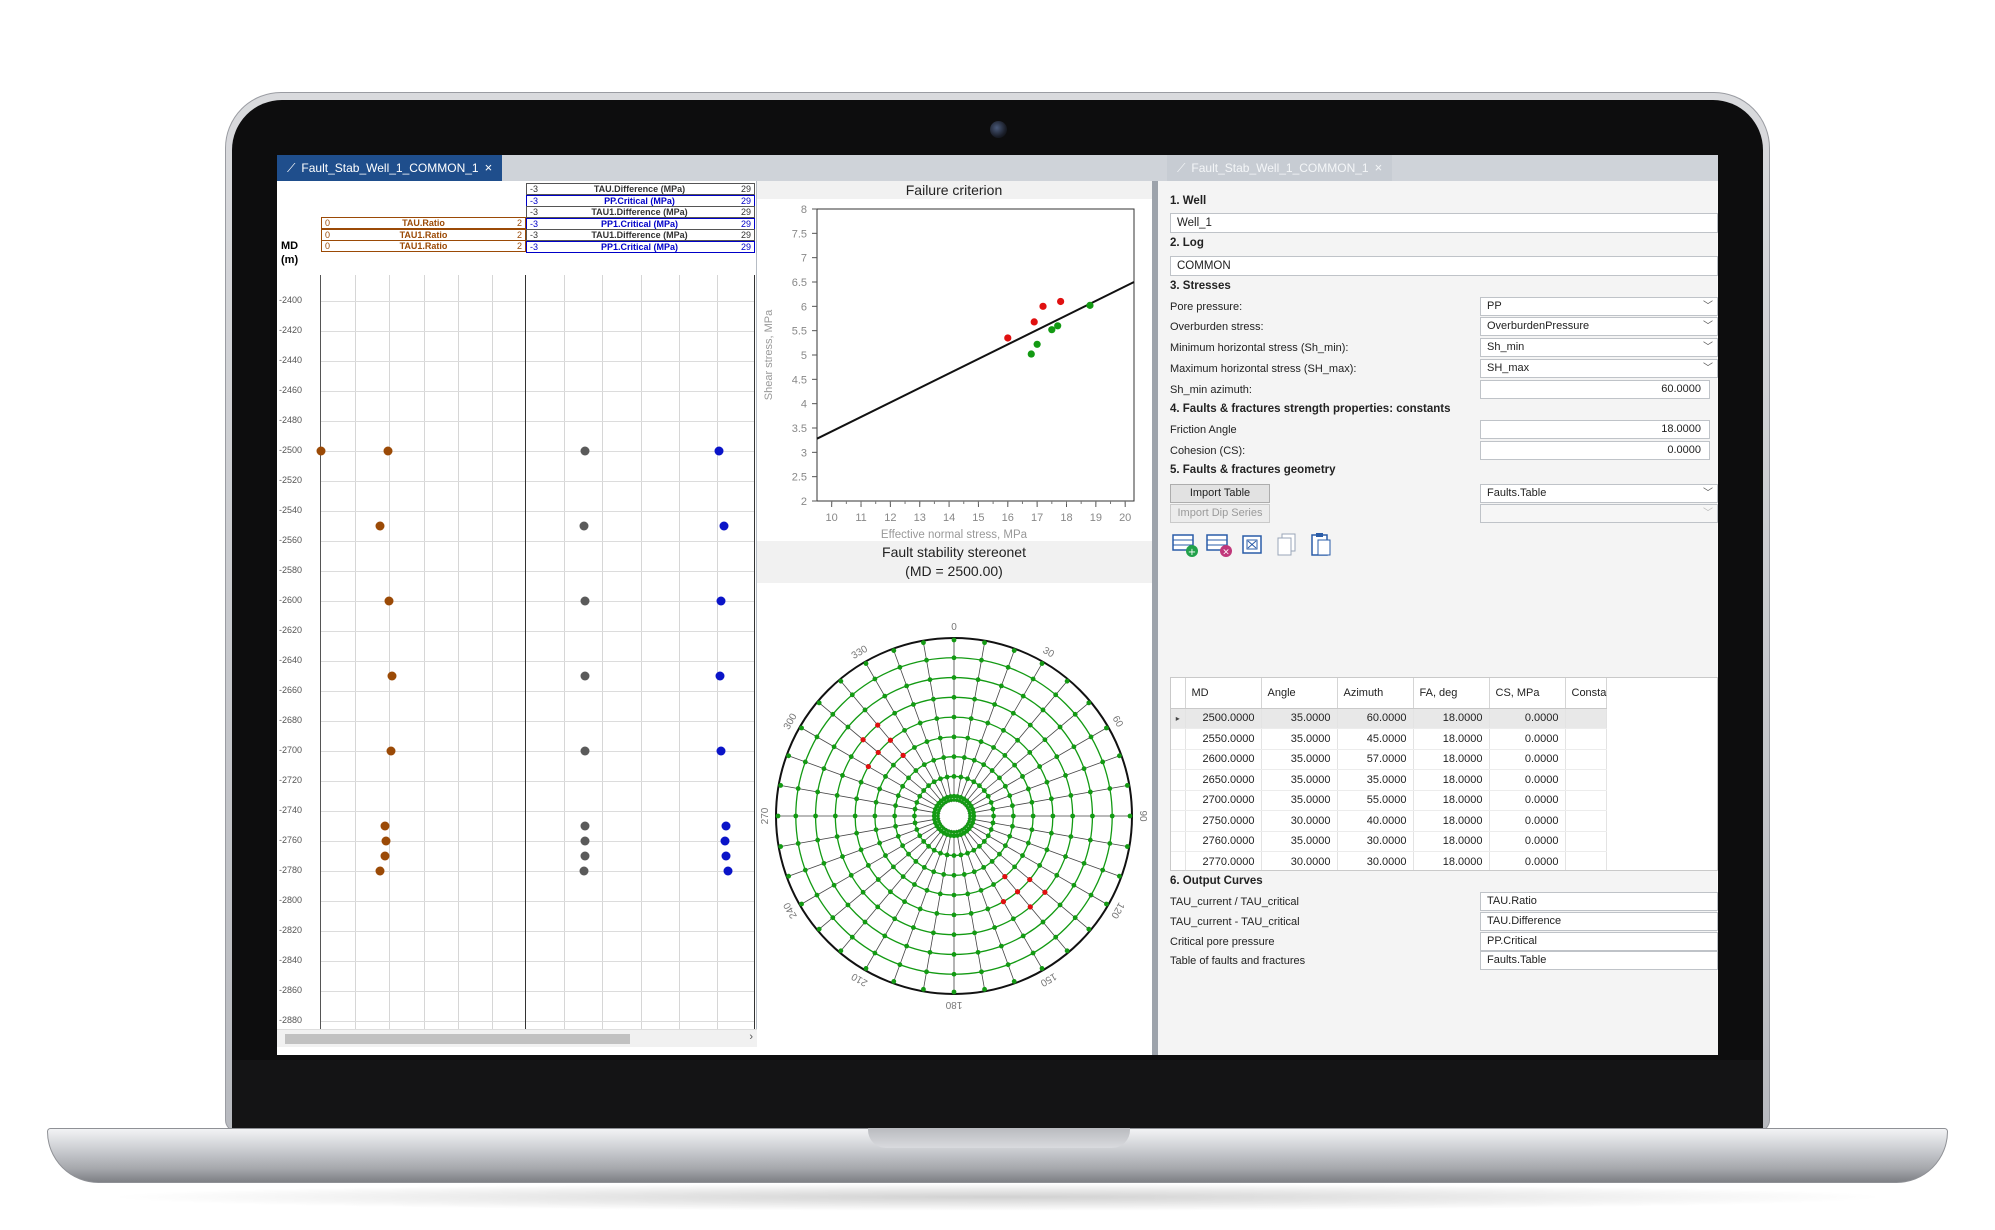  Describe the element at coordinates (640, 212) in the screenshot. I see `track-header-3: -3 TAU1.Difference (MPa) 29` at that location.